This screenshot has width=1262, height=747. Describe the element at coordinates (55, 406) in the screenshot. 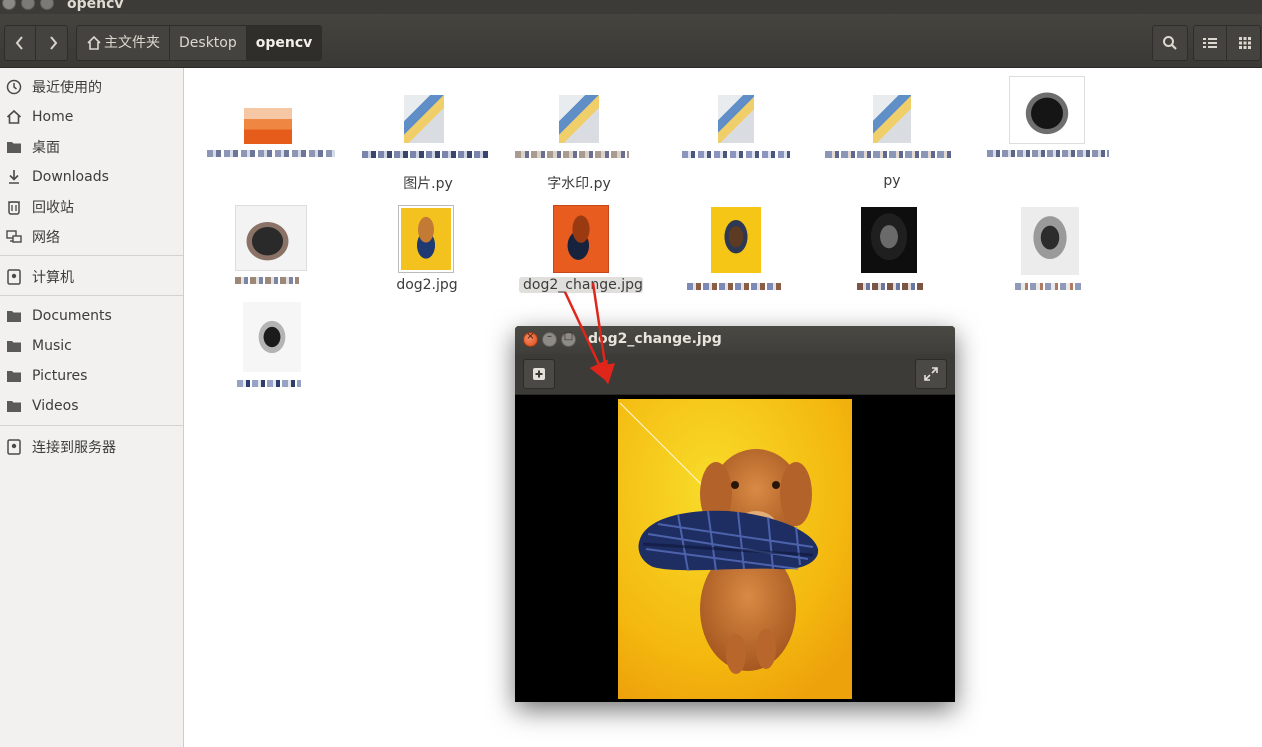

I see `sidebar-item-label: Videos` at that location.